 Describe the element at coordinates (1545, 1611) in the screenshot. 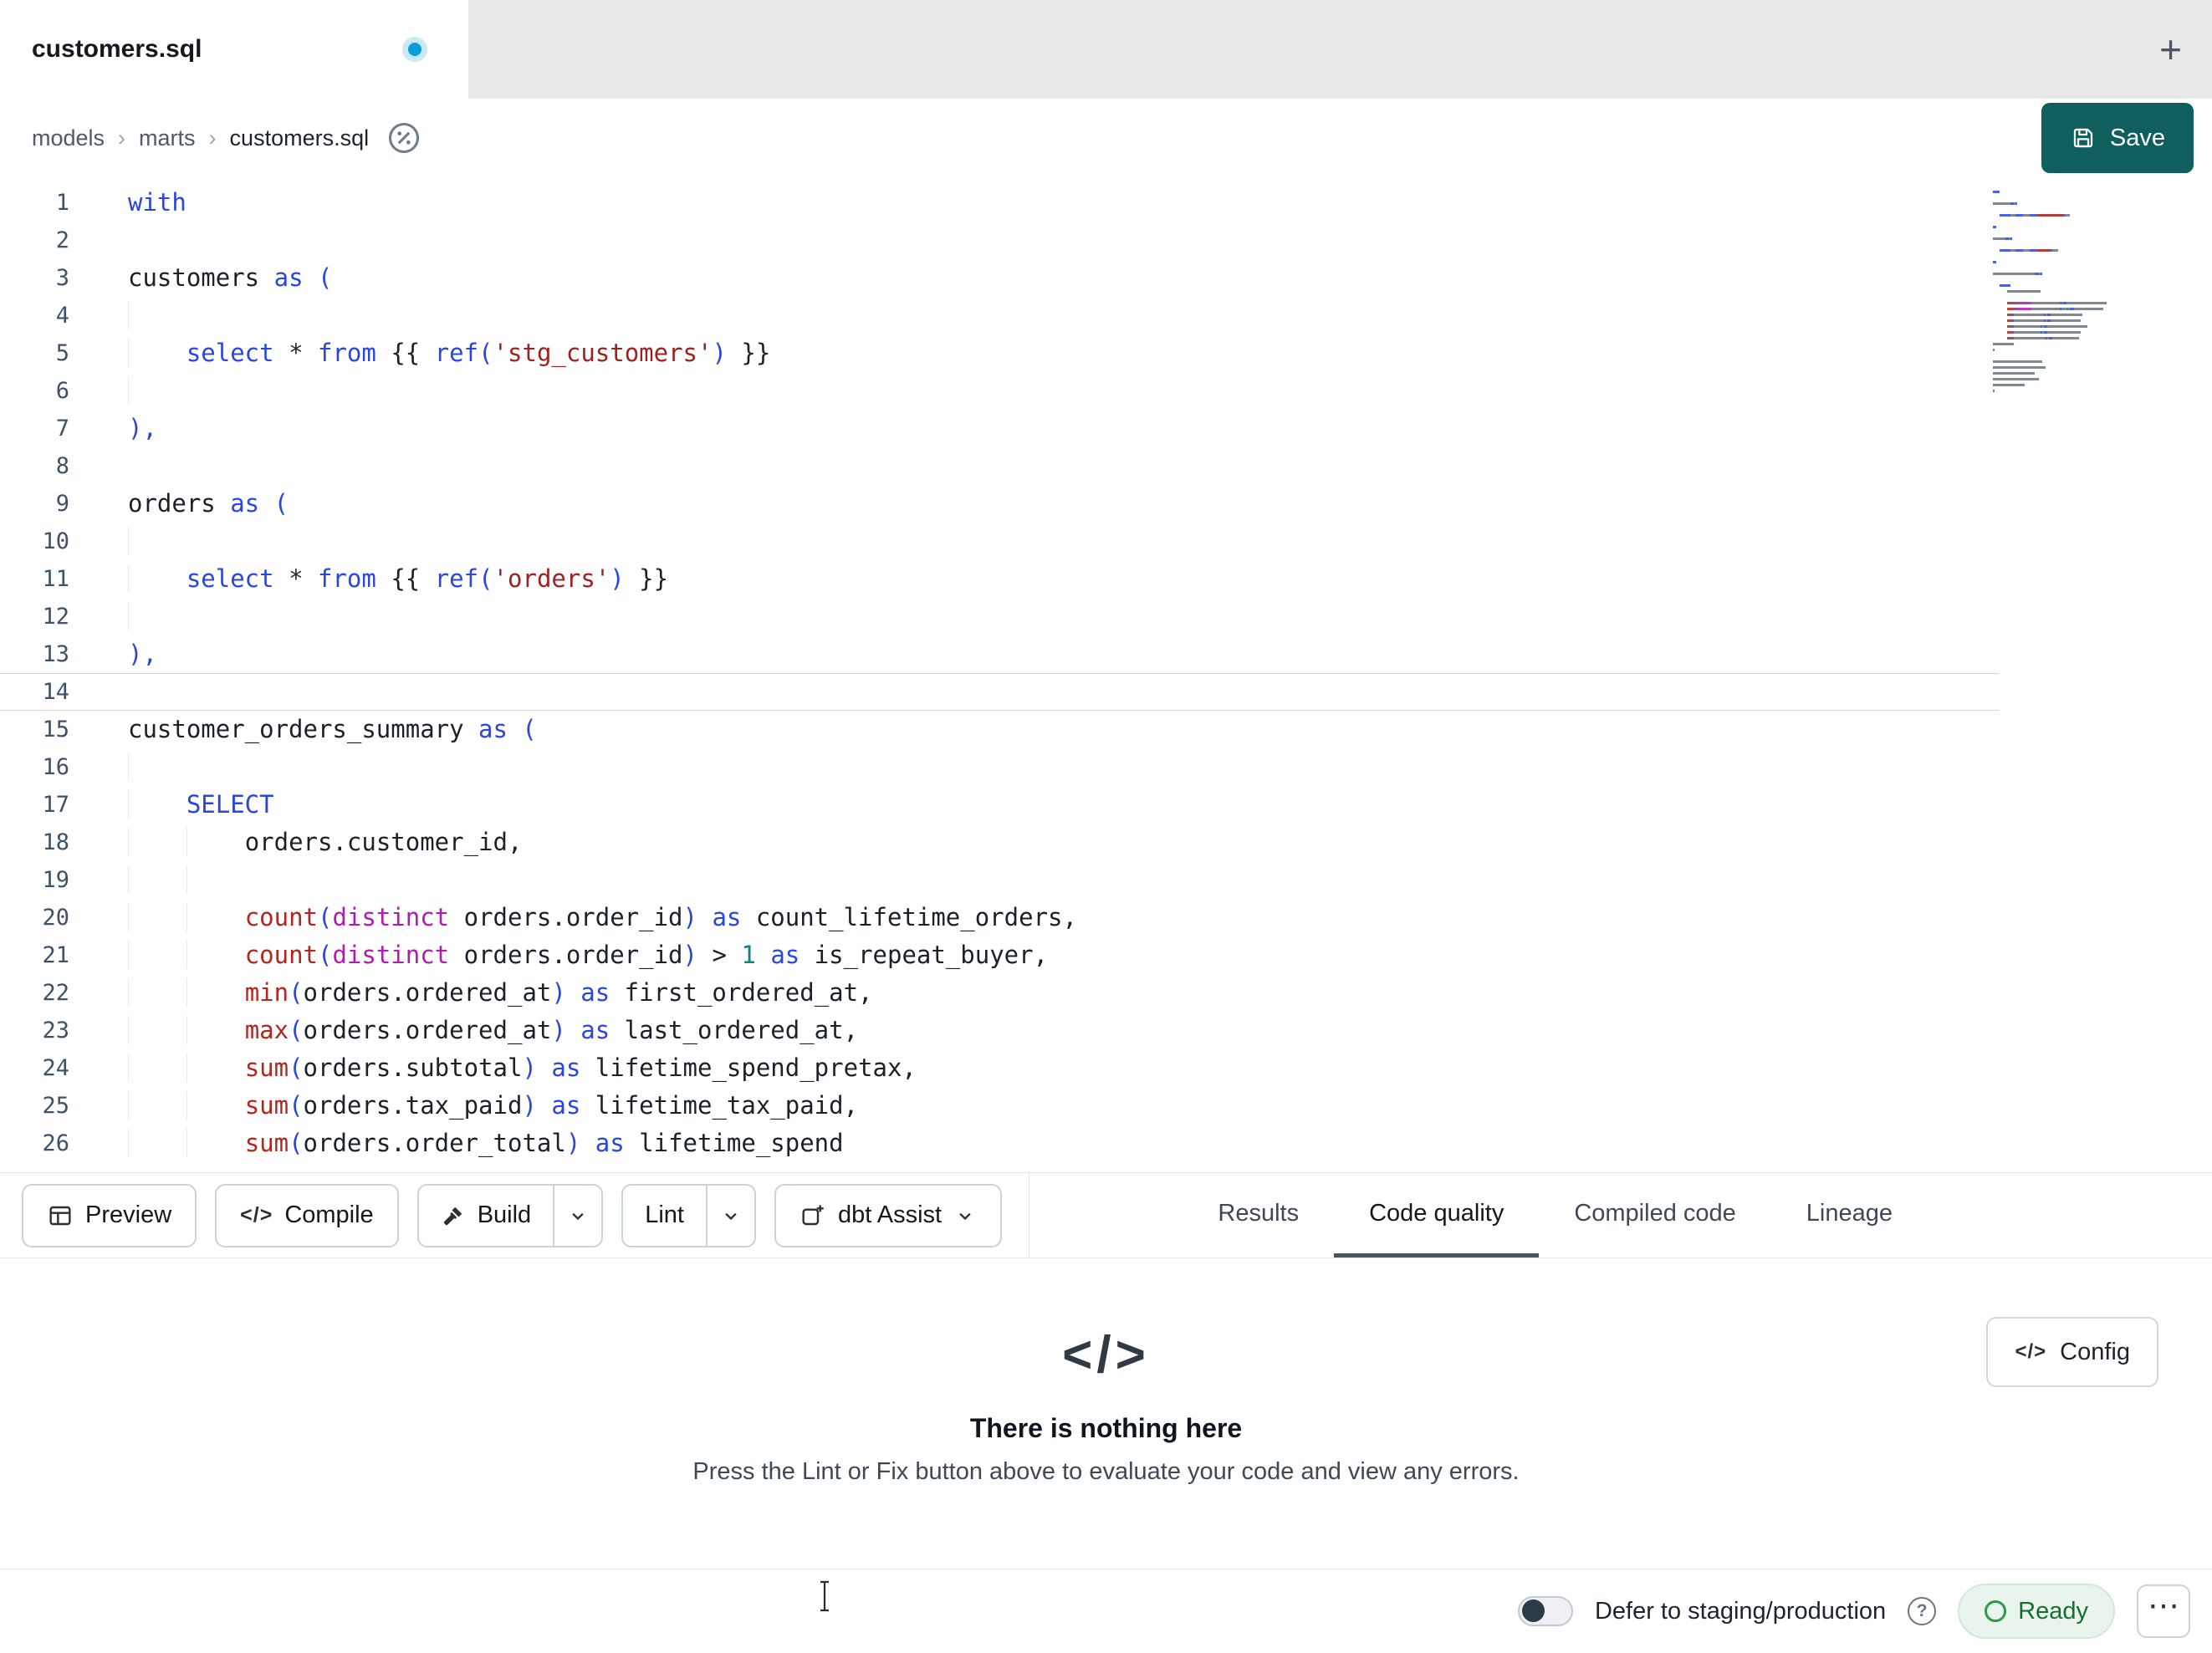

I see `defer-toggle` at that location.